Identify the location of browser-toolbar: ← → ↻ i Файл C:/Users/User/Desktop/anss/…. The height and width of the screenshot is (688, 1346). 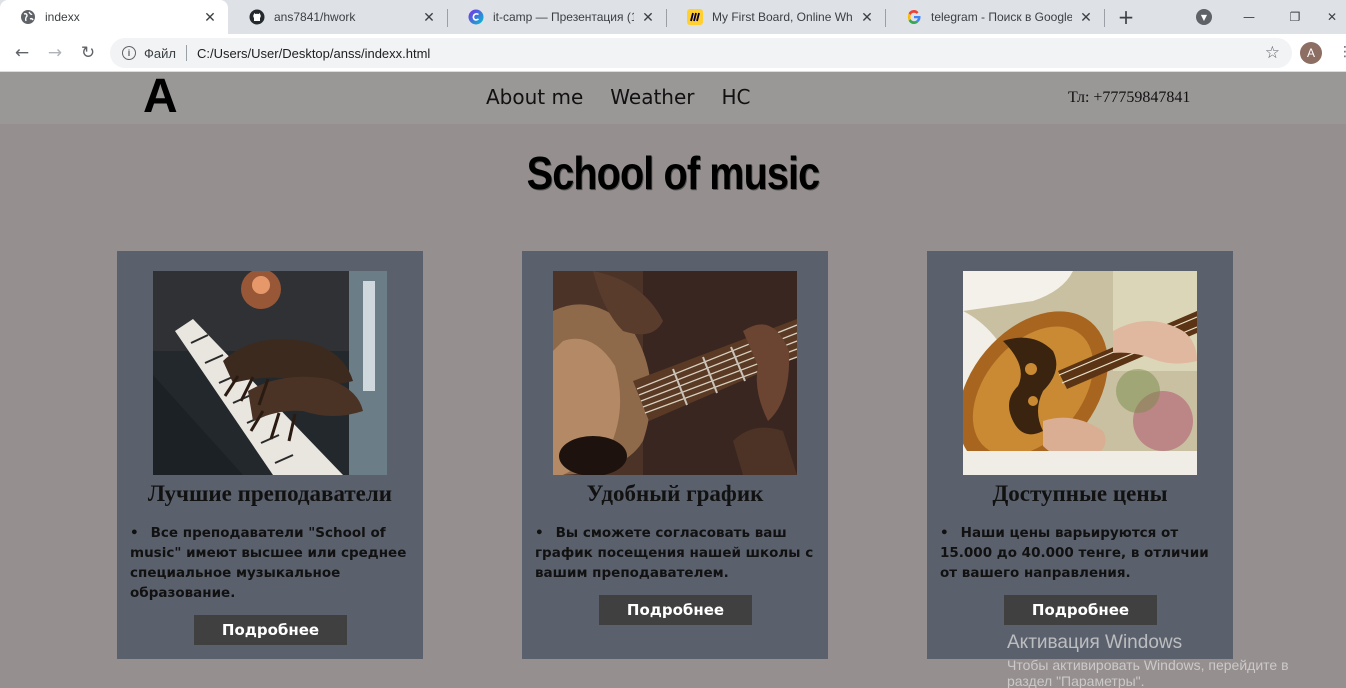
(673, 53).